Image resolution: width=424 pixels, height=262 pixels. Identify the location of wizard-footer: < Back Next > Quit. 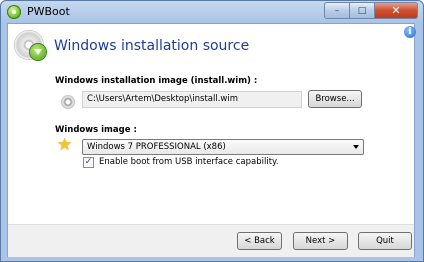
(211, 240).